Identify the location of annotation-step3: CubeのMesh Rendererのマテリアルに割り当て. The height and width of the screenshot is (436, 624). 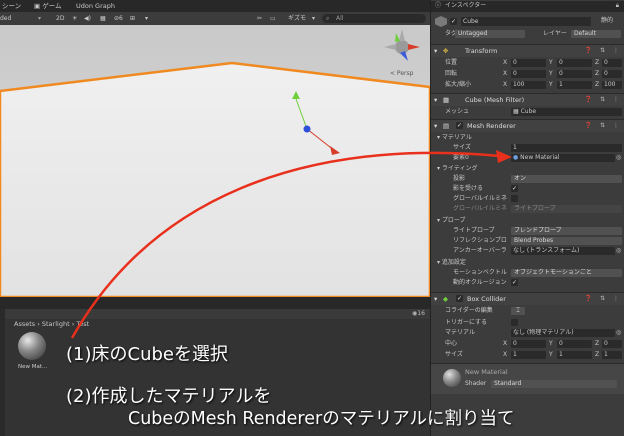
(321, 419).